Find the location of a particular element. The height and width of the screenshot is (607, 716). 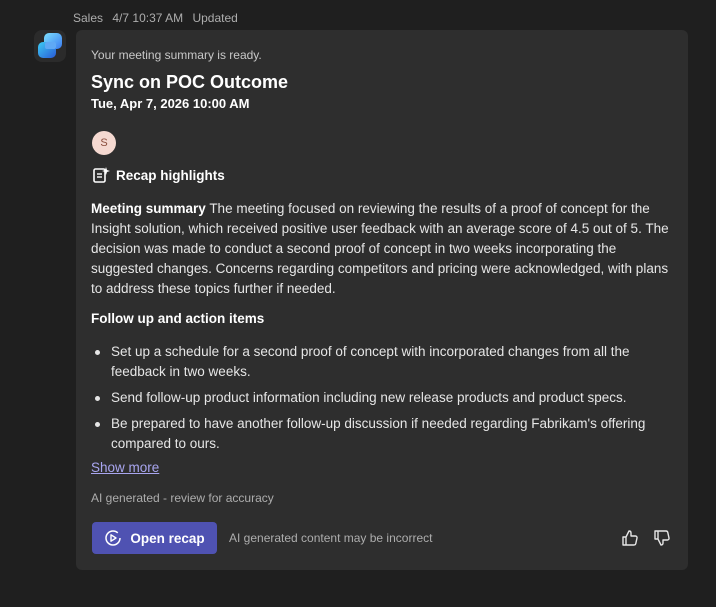

thumbs-down-icon is located at coordinates (662, 538).